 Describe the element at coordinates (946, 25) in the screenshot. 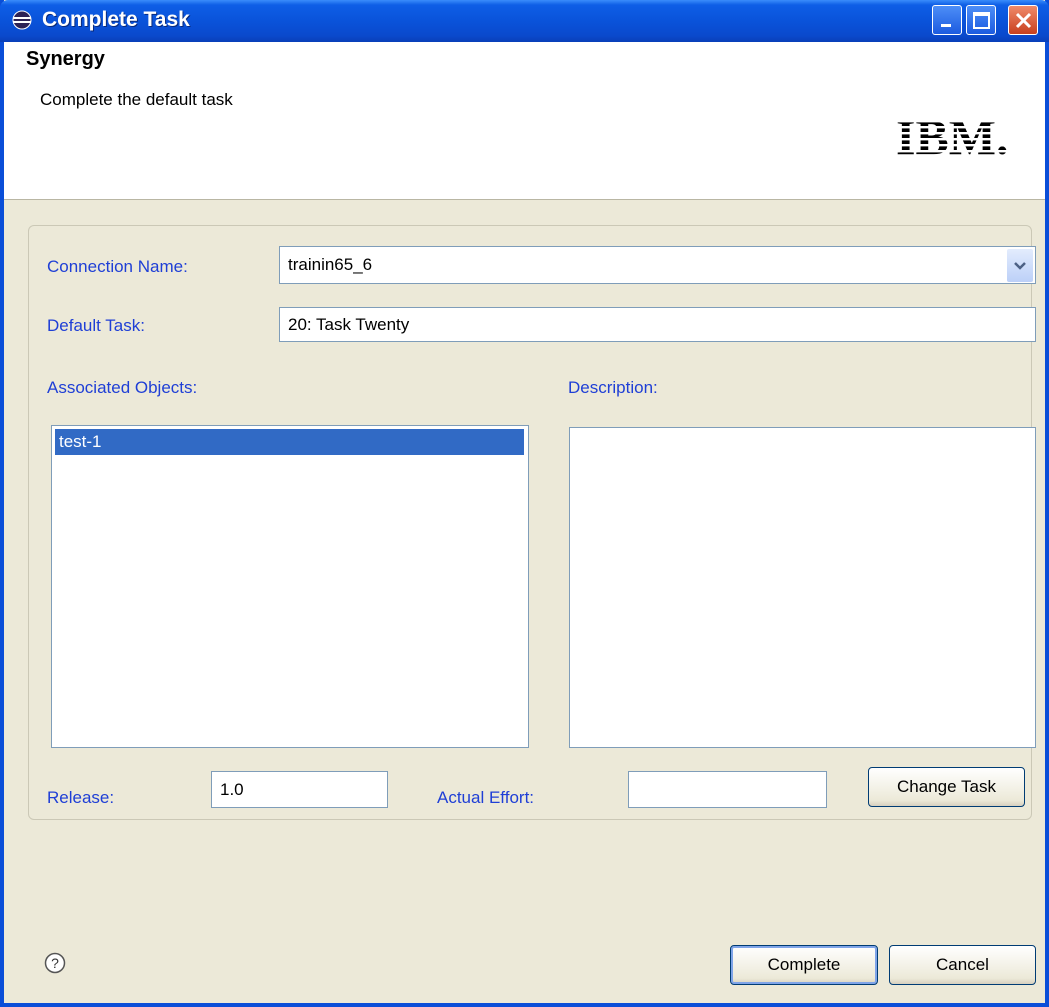

I see `minimize-icon` at that location.